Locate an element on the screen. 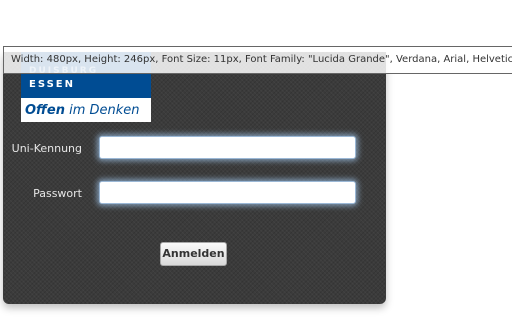 This screenshot has width=512, height=320. username-label: Uni-Kennung is located at coordinates (46, 148).